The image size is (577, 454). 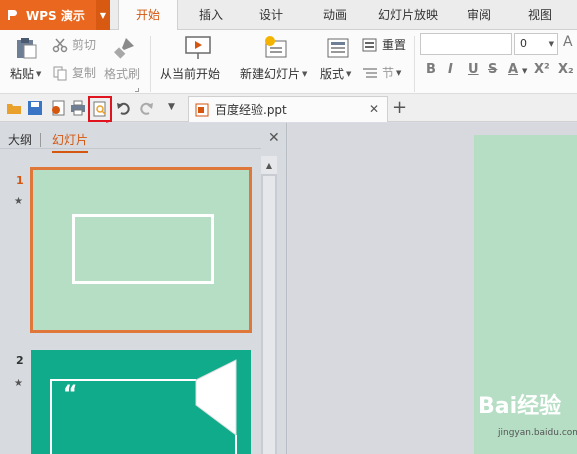 I want to click on paste-label: 粘贴, so click(x=22, y=74).